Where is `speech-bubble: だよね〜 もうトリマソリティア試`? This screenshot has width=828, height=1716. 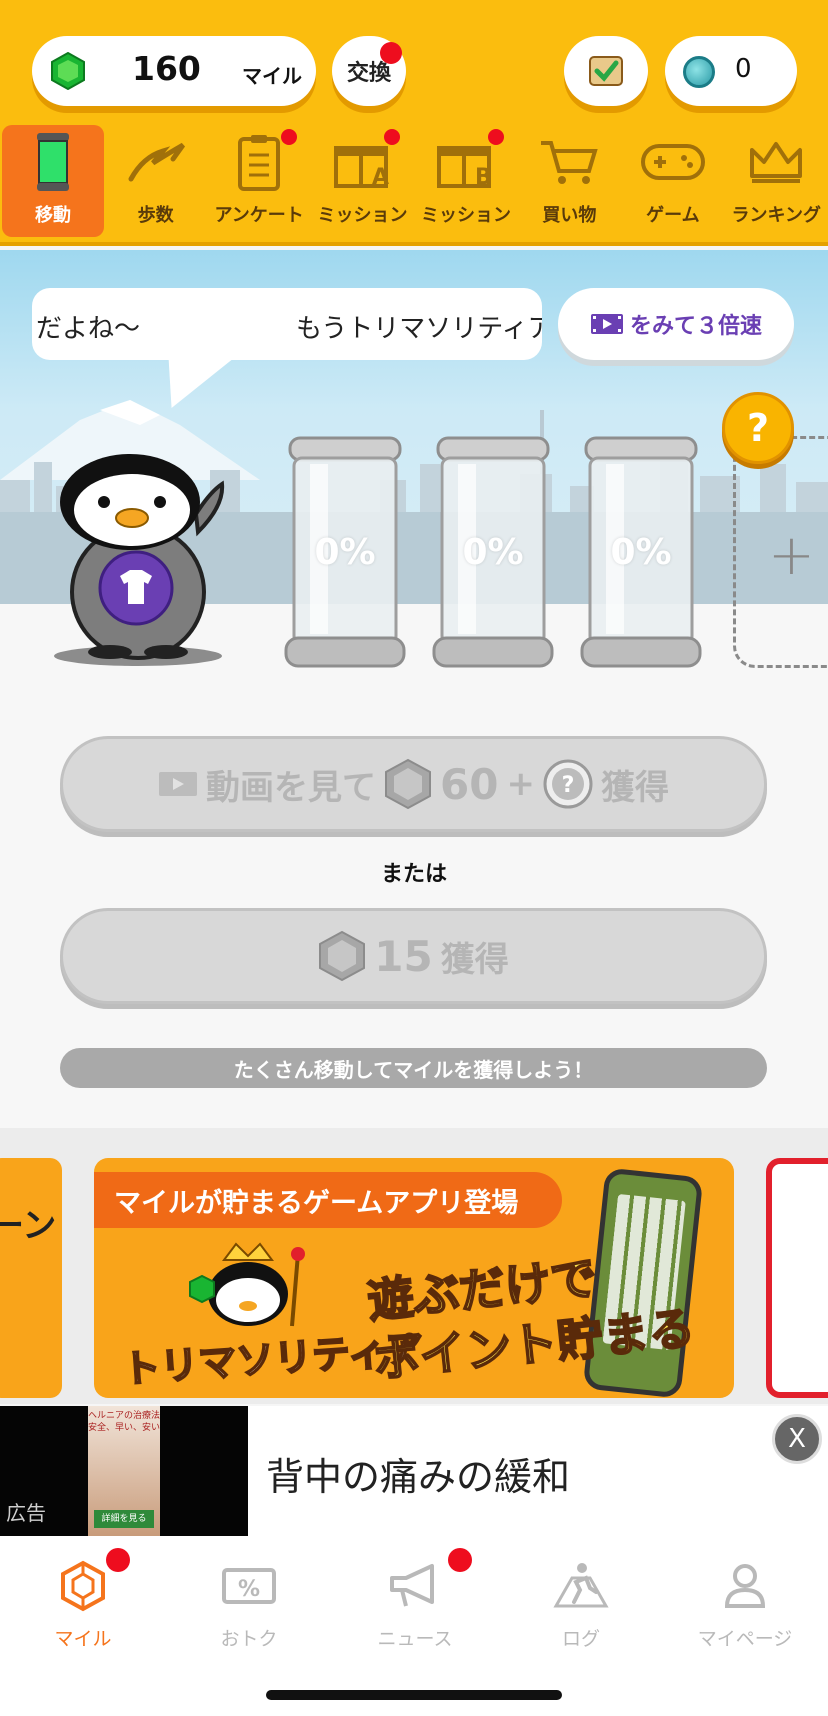 speech-bubble: だよね〜 もうトリマソリティア試 is located at coordinates (287, 324).